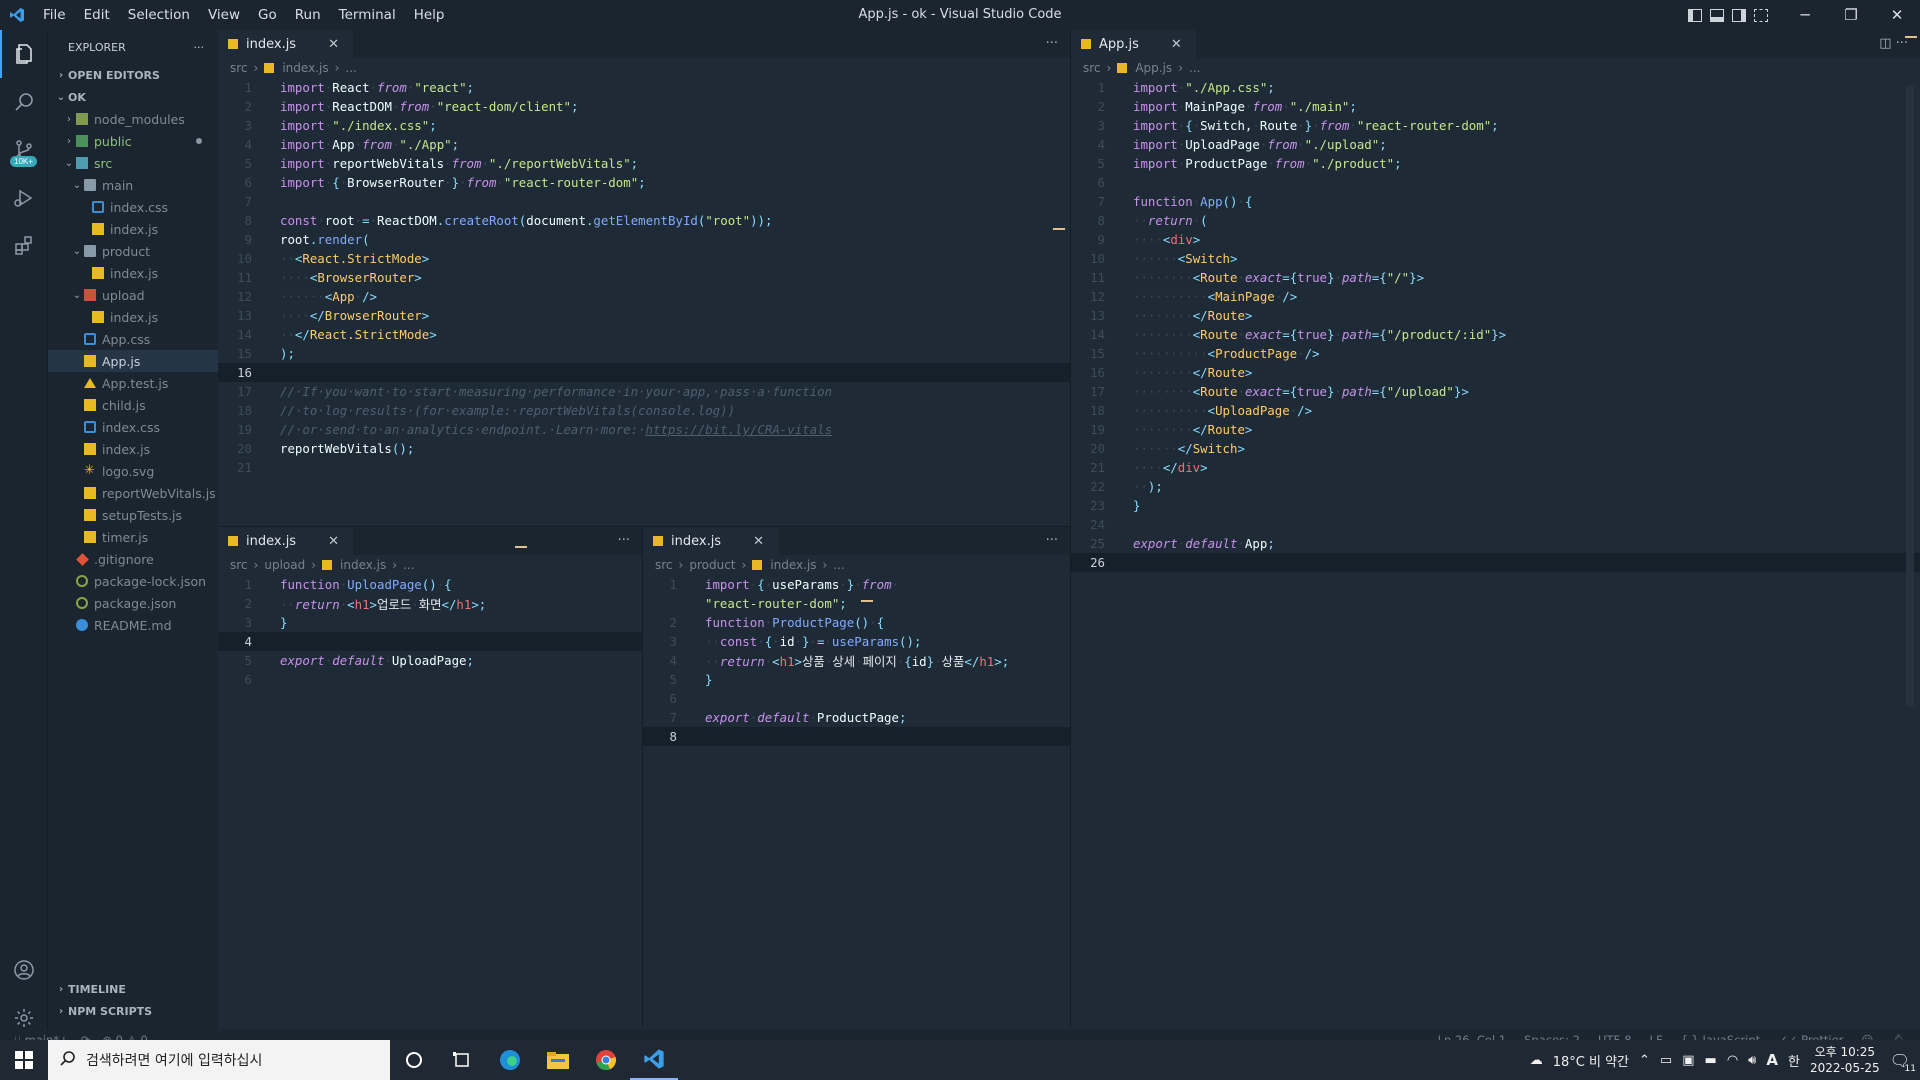 Image resolution: width=1920 pixels, height=1080 pixels. I want to click on tree-item: reportWebVitals.js, so click(133, 493).